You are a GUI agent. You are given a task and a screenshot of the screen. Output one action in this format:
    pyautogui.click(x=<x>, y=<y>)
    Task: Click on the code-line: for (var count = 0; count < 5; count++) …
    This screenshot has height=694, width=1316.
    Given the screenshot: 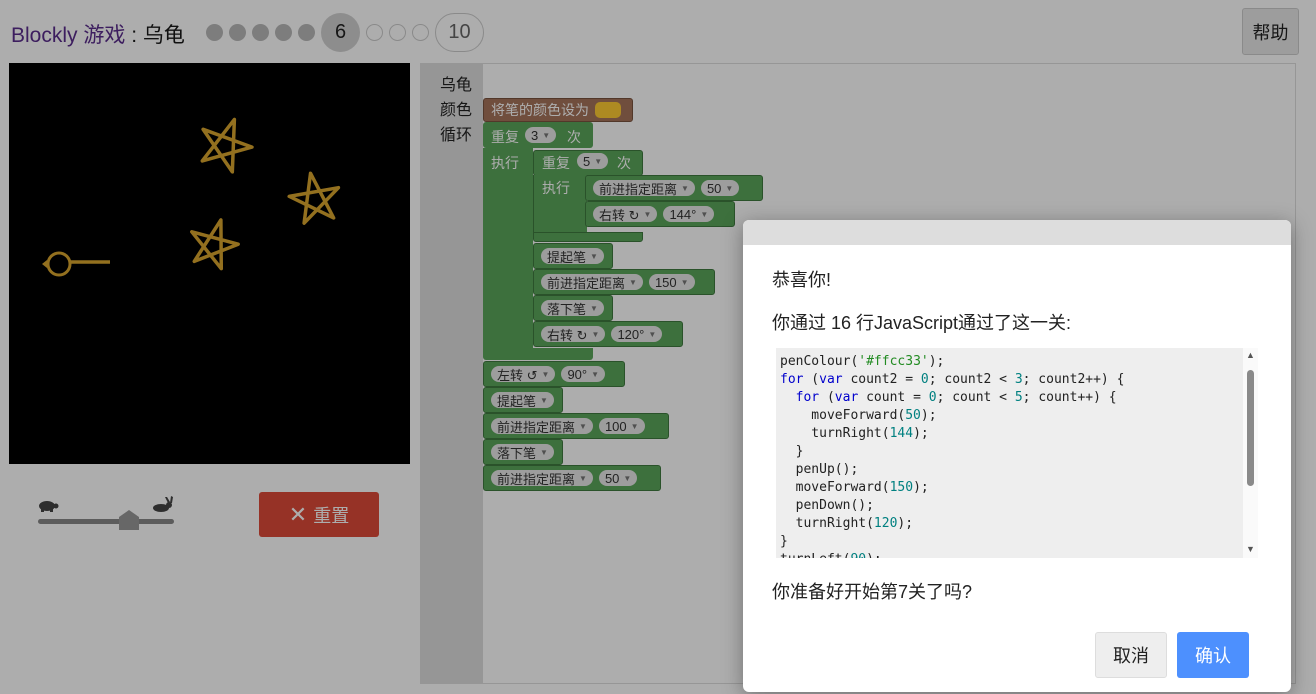 What is the action you would take?
    pyautogui.click(x=956, y=397)
    